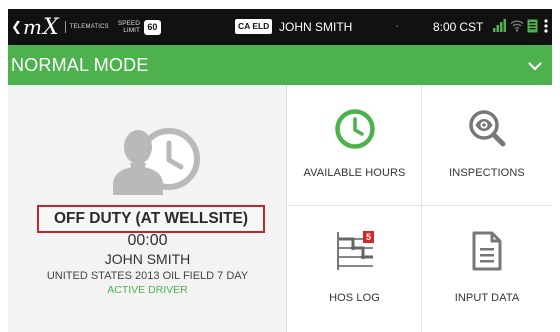 Image resolution: width=560 pixels, height=332 pixels. I want to click on mode-bar: NORMAL MODE, so click(280, 65).